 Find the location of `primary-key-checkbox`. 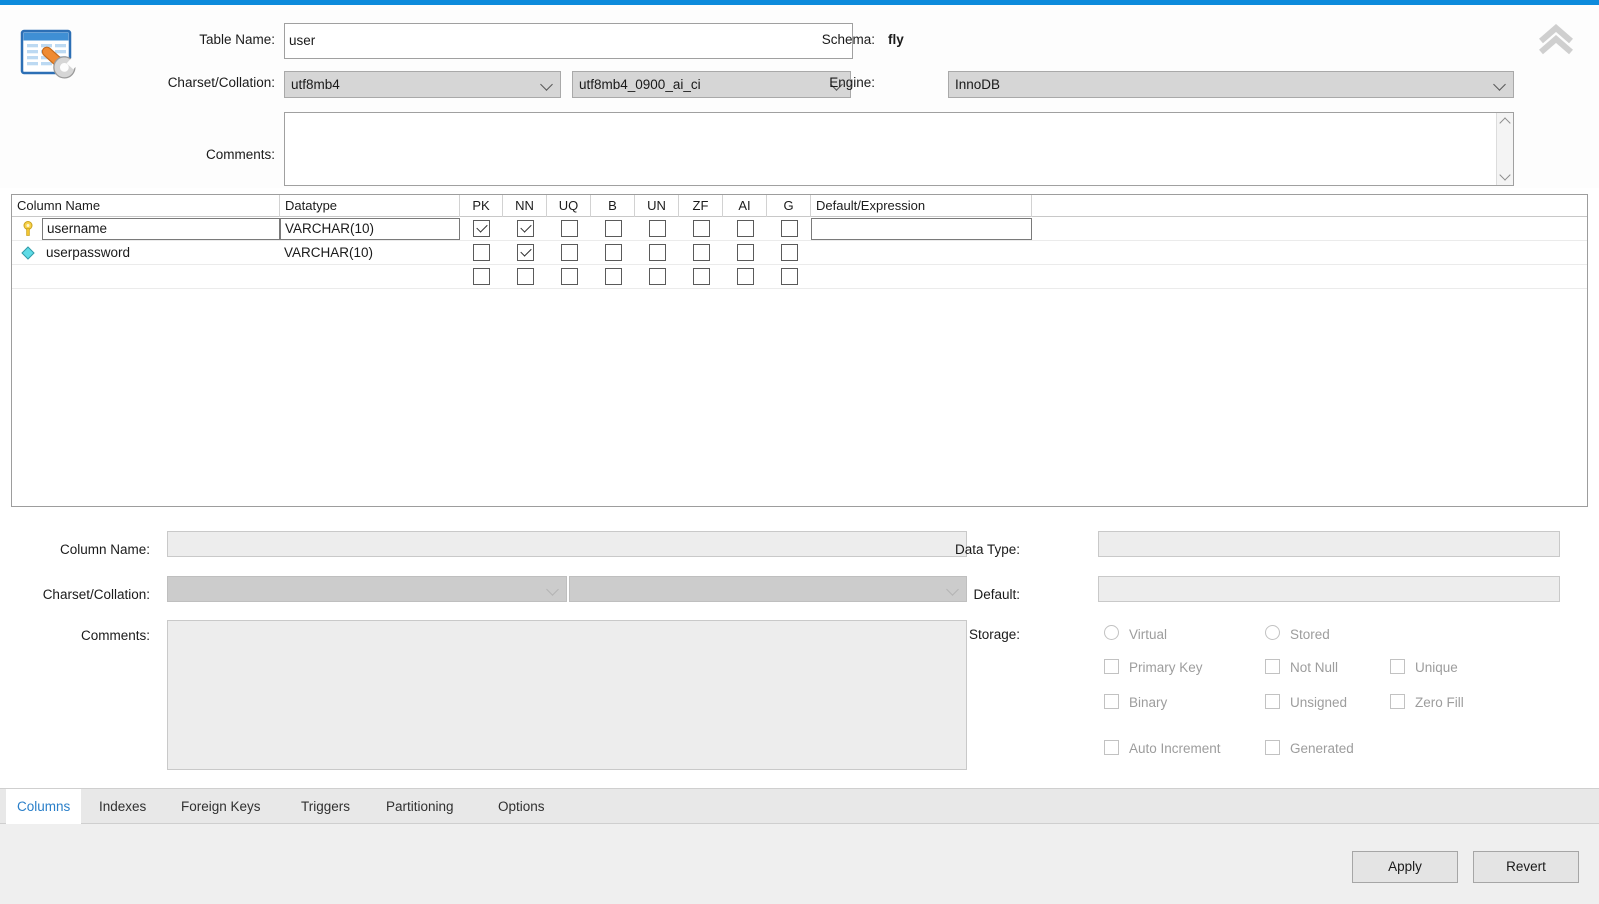

primary-key-checkbox is located at coordinates (1111, 666).